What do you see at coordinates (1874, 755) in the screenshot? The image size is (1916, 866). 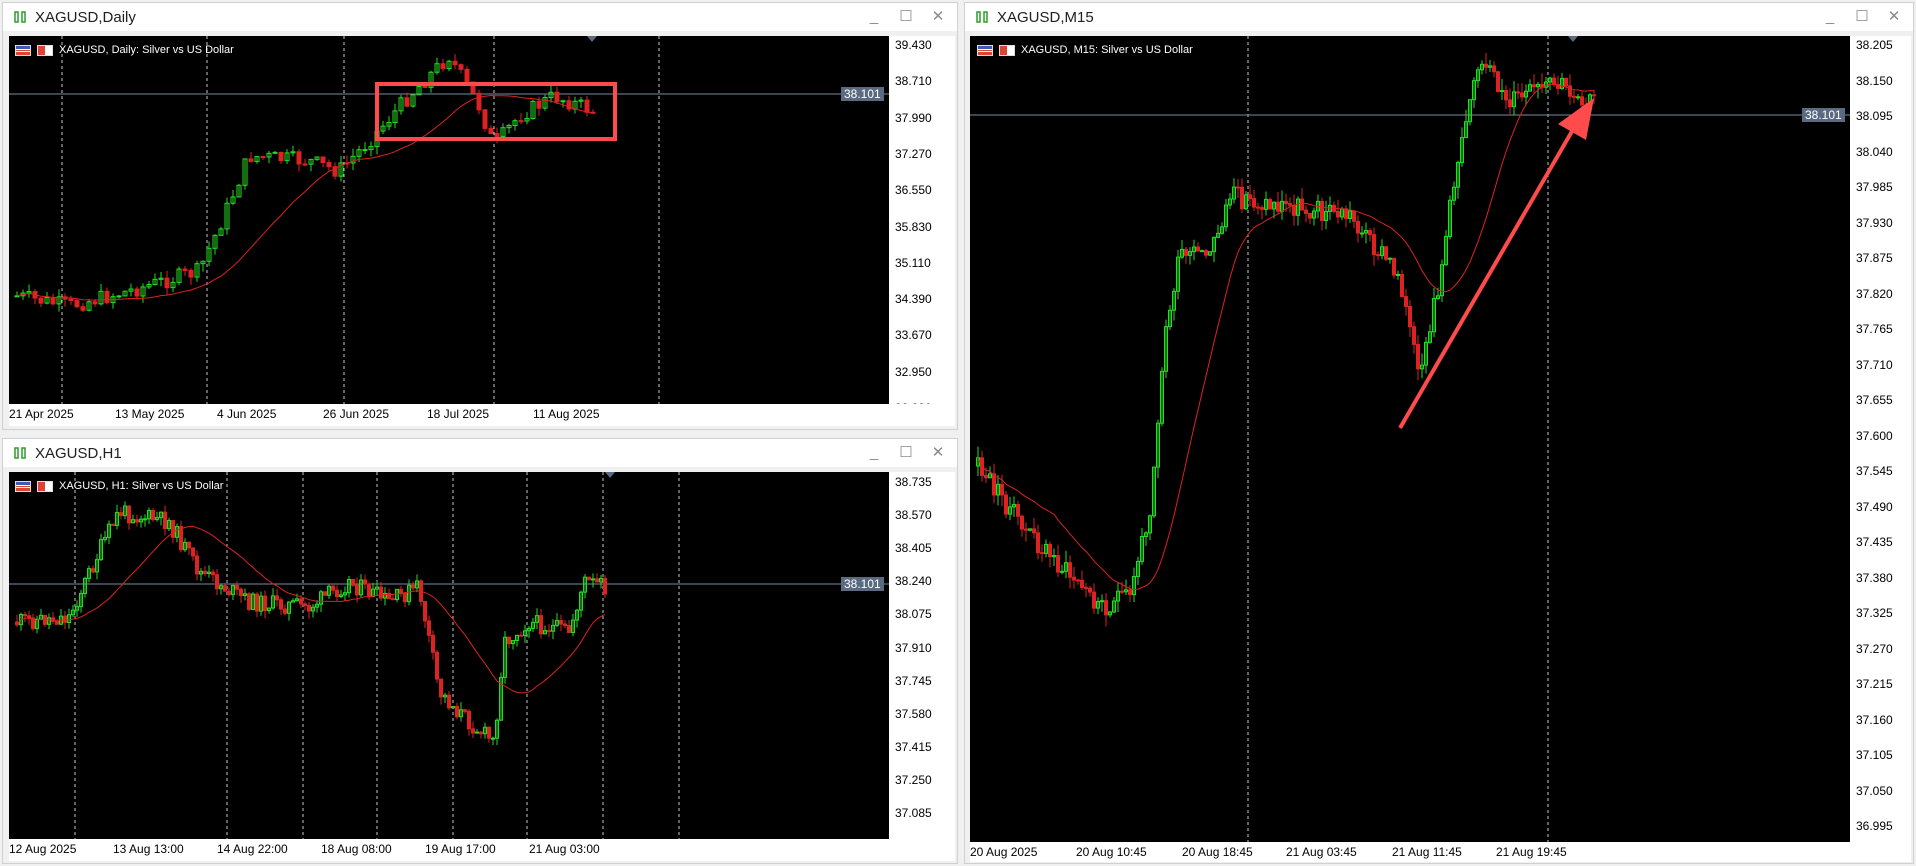 I see `price-tick-label: 37.105` at bounding box center [1874, 755].